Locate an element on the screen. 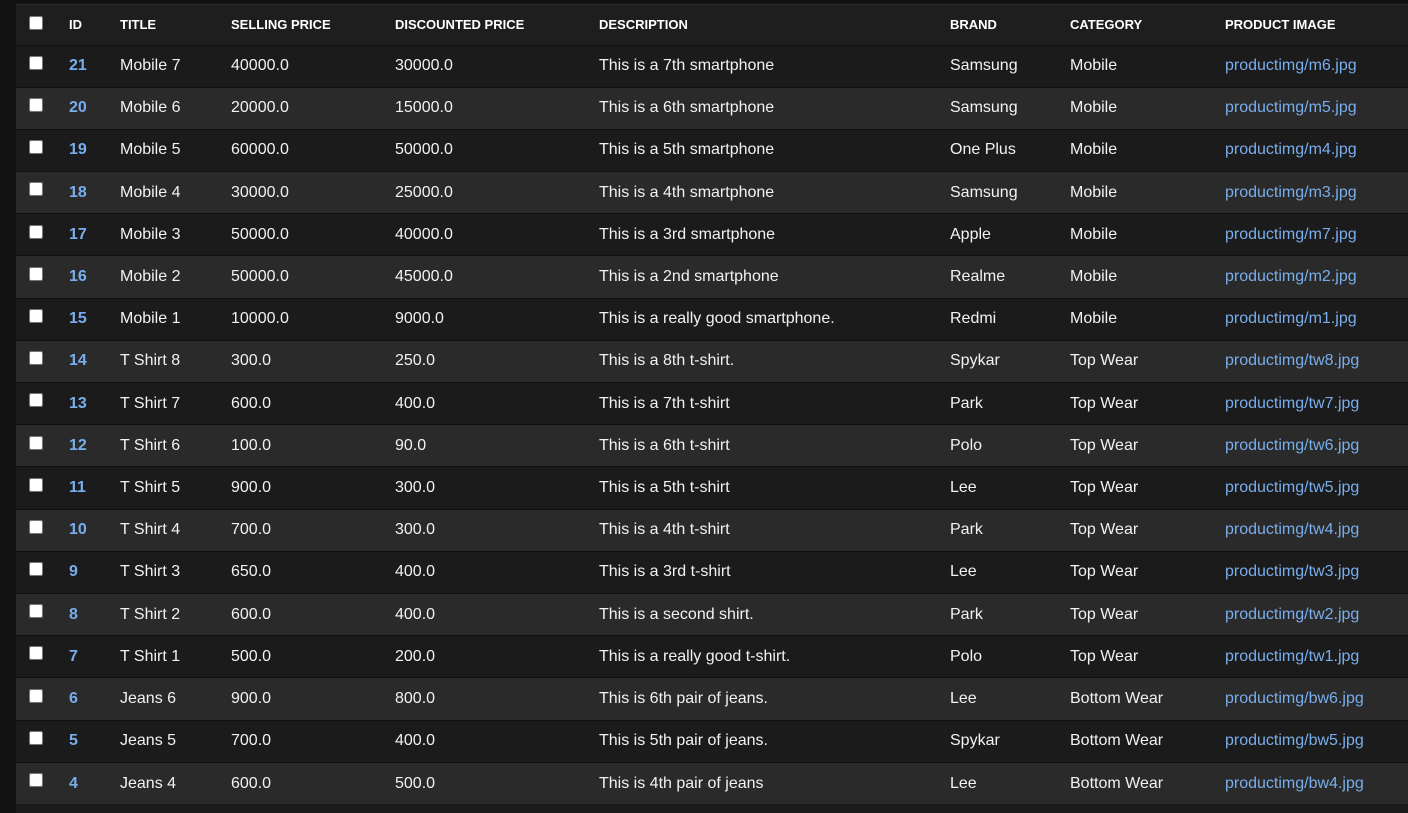 This screenshot has height=813, width=1408. product-image-link: productimg/tw5.jpg is located at coordinates (1292, 487).